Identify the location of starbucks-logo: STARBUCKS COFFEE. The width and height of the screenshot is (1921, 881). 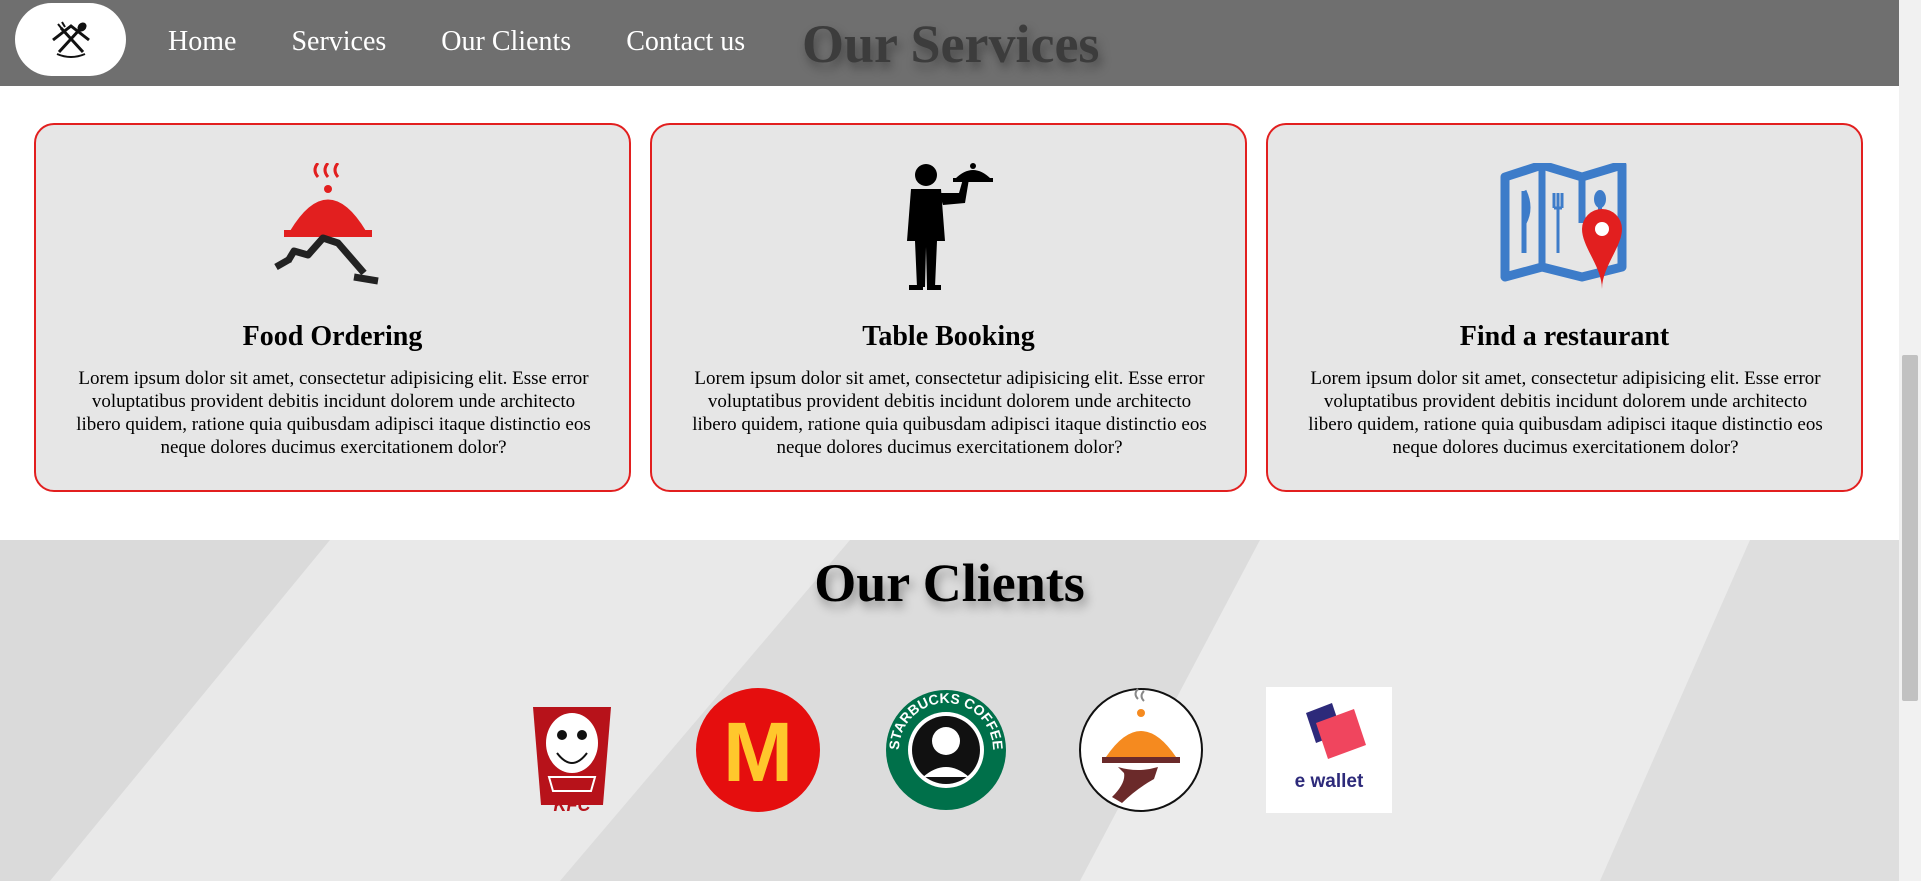
(946, 750).